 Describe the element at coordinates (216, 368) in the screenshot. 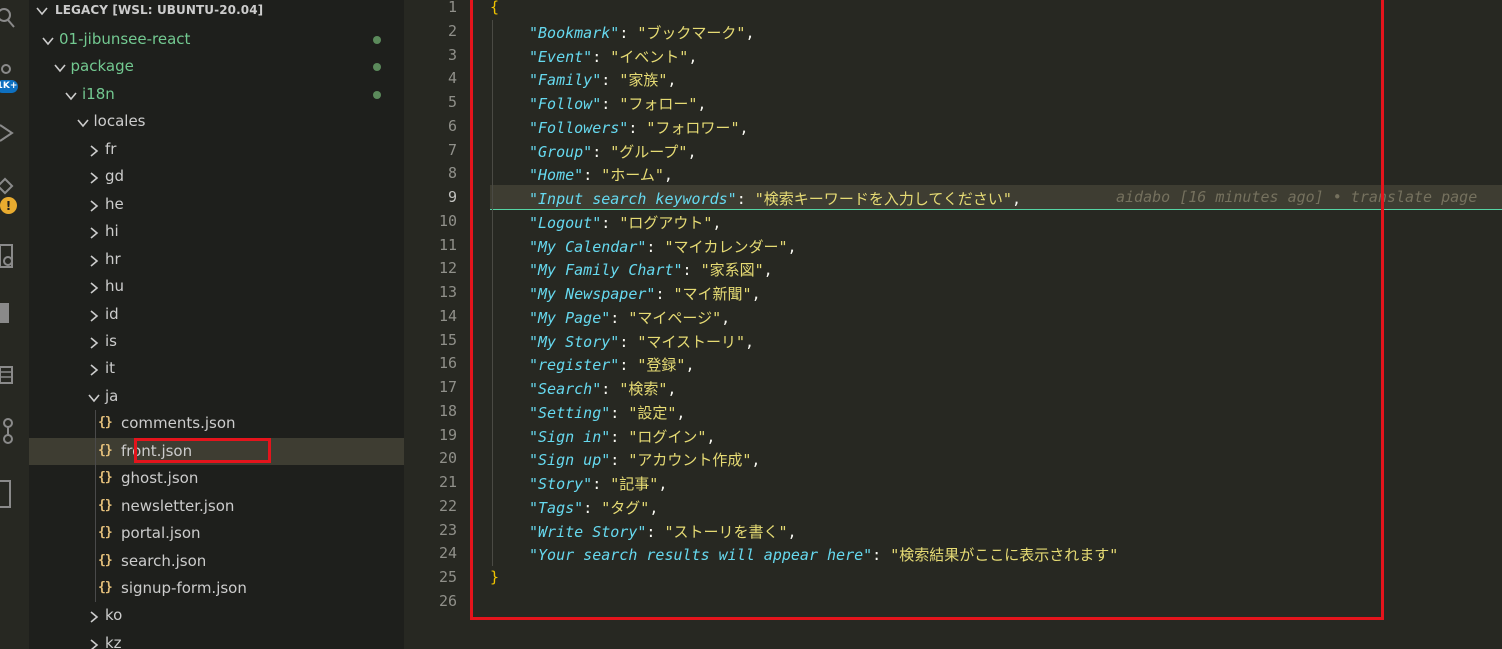

I see `folder-item: it` at that location.